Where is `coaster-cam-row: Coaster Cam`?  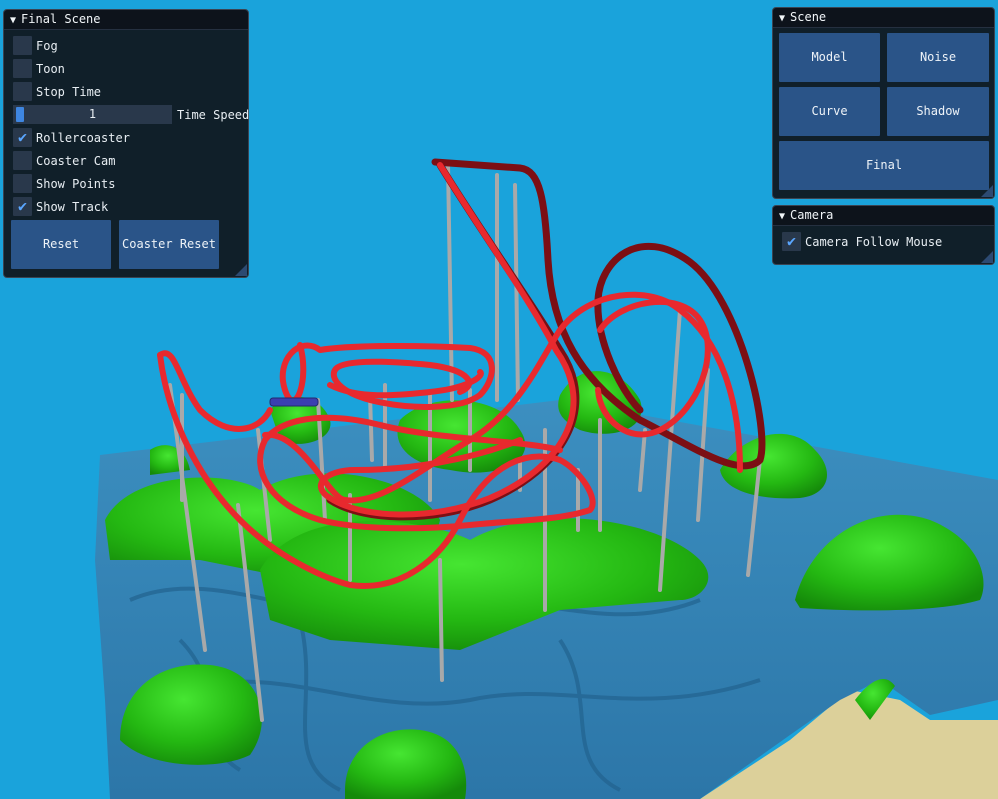
coaster-cam-row: Coaster Cam is located at coordinates (64, 161).